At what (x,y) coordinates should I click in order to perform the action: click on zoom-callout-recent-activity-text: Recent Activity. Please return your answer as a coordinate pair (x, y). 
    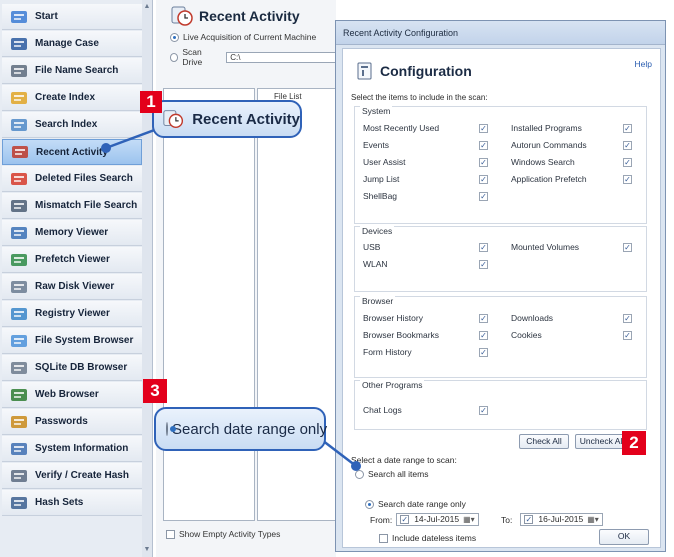
    Looking at the image, I should click on (246, 119).